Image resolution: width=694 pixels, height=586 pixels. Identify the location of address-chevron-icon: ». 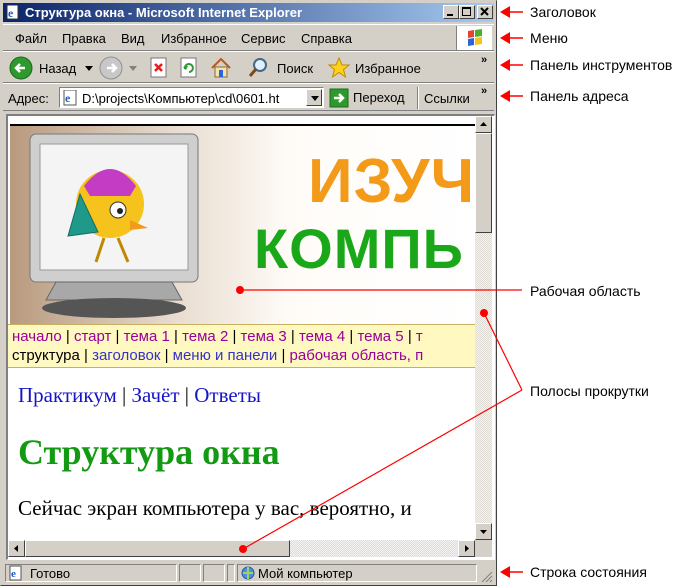
(484, 91).